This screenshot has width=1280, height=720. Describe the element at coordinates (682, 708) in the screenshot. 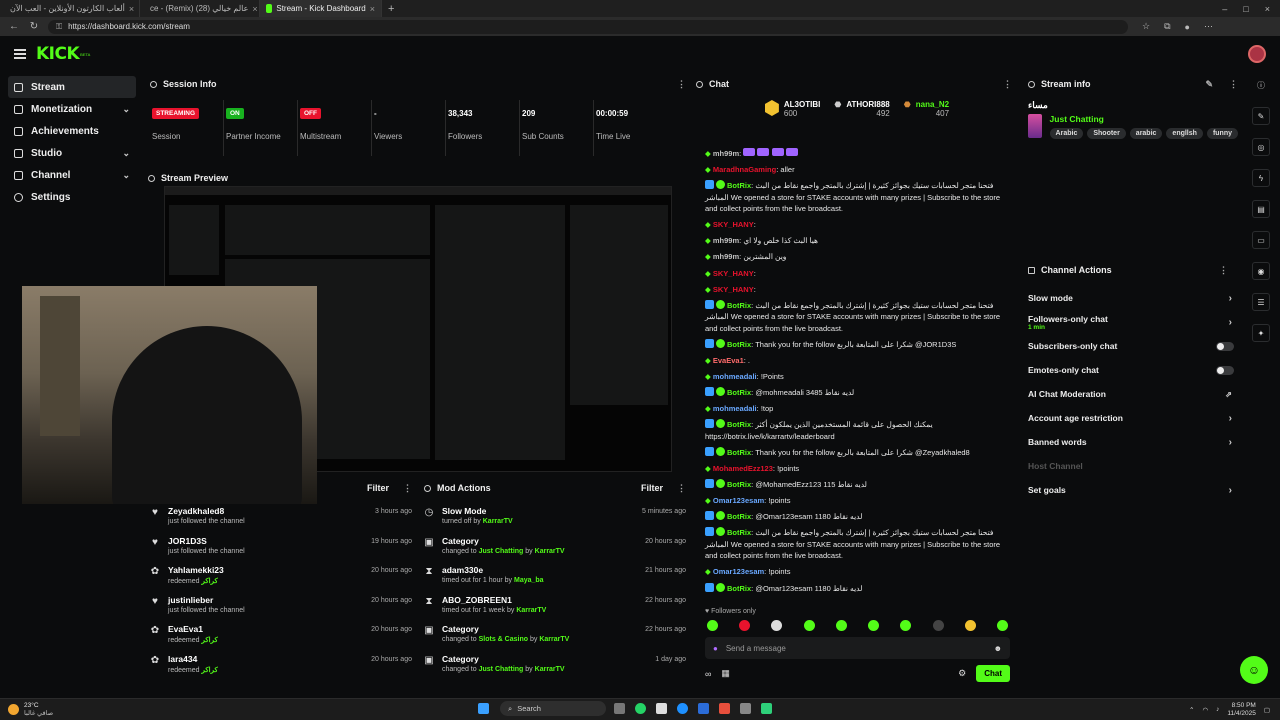

I see `edge-icon` at that location.